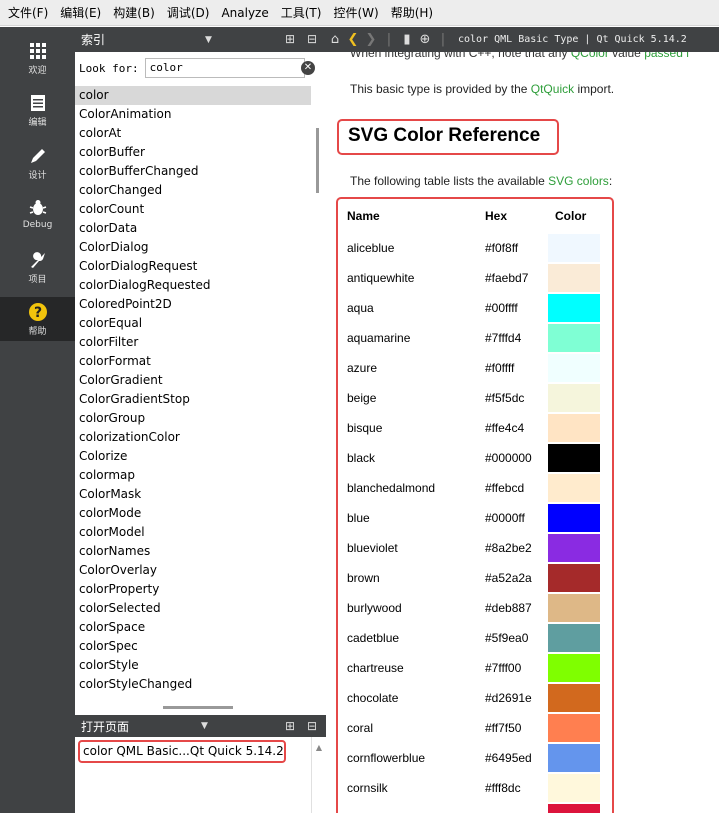  Describe the element at coordinates (500, 368) in the screenshot. I see `color-hex: #f0ffff` at that location.